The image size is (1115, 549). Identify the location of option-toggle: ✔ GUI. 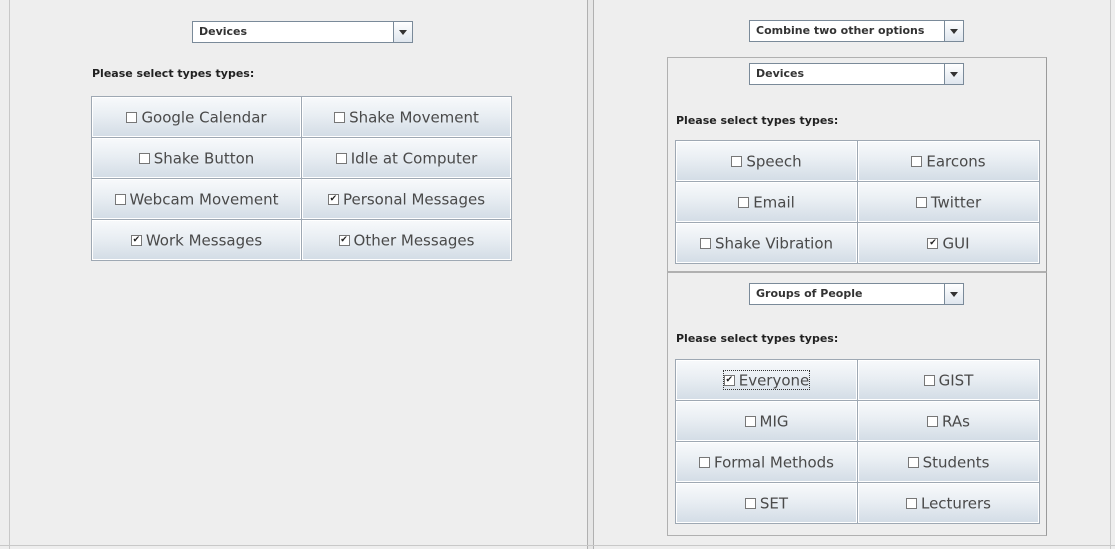
(948, 243).